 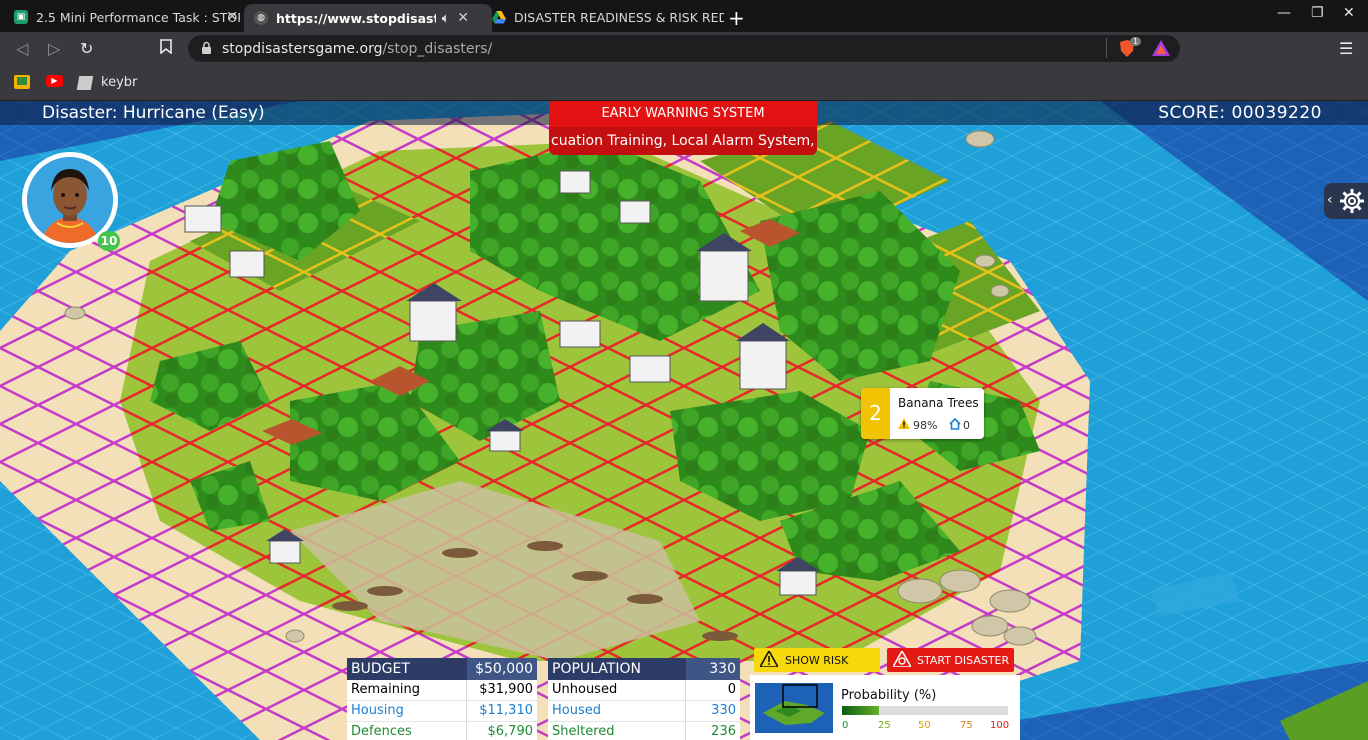 What do you see at coordinates (21, 17) in the screenshot?
I see `classroom-icon: ▣` at bounding box center [21, 17].